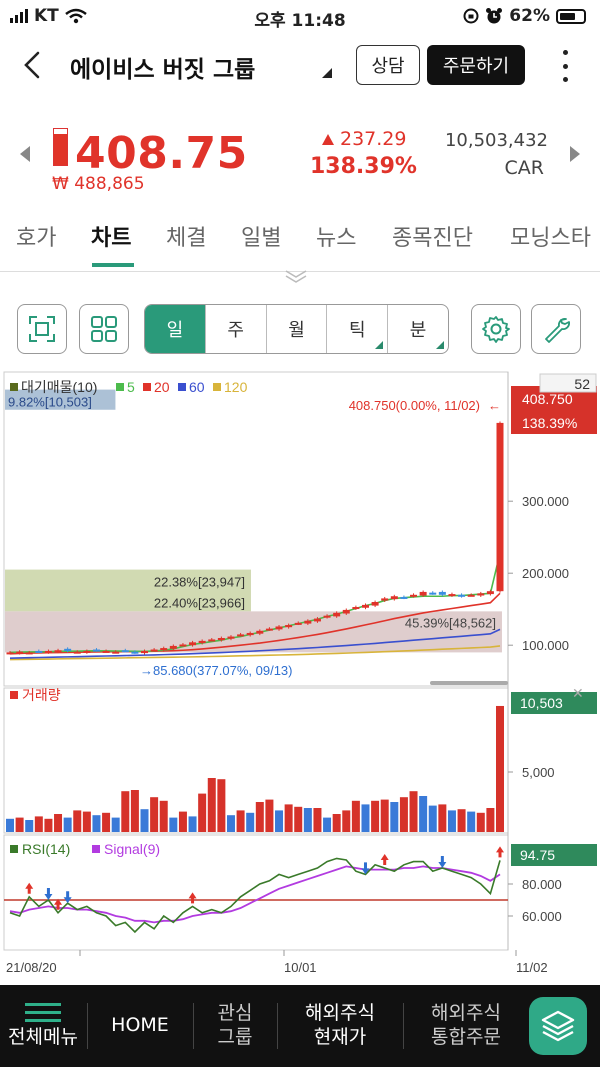  Describe the element at coordinates (60, 149) in the screenshot. I see `day-range-gauge-fill` at that location.